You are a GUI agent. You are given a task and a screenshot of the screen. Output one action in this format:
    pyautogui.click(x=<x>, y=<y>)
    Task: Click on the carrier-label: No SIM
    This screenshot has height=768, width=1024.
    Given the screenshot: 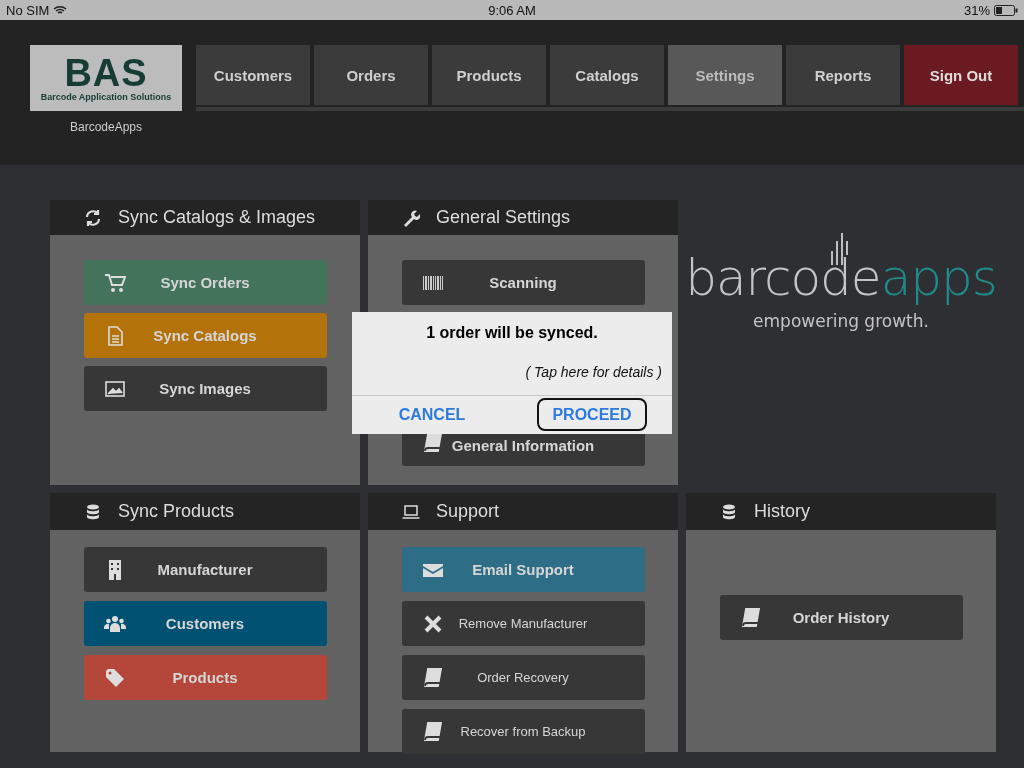 What is the action you would take?
    pyautogui.click(x=28, y=10)
    